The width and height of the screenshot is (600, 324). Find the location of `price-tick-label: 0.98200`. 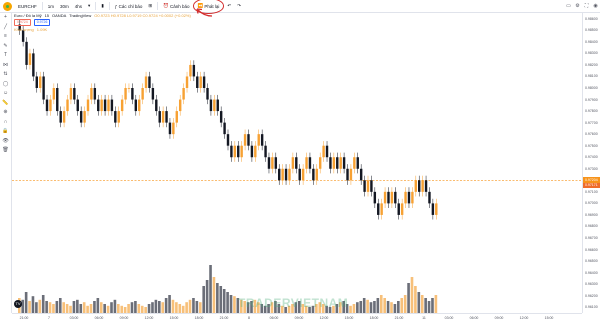

price-tick-label: 0.98200 is located at coordinates (591, 64).